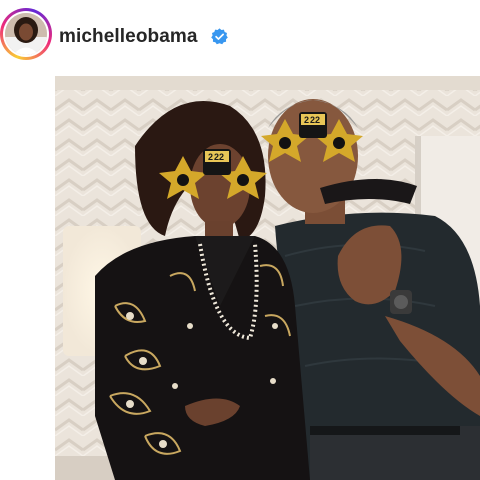 The height and width of the screenshot is (480, 480). What do you see at coordinates (128, 37) in the screenshot?
I see `username: michelleobama` at bounding box center [128, 37].